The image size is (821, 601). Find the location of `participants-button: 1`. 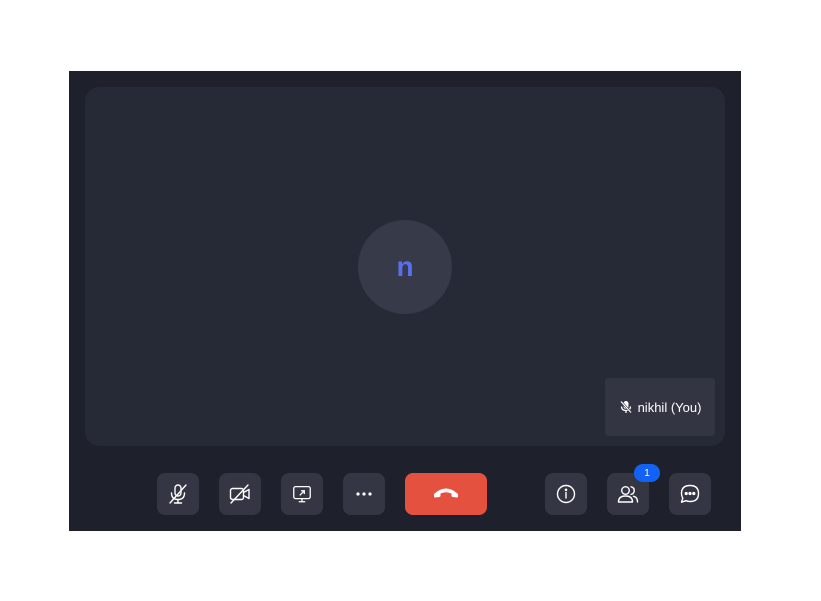

participants-button: 1 is located at coordinates (633, 489).